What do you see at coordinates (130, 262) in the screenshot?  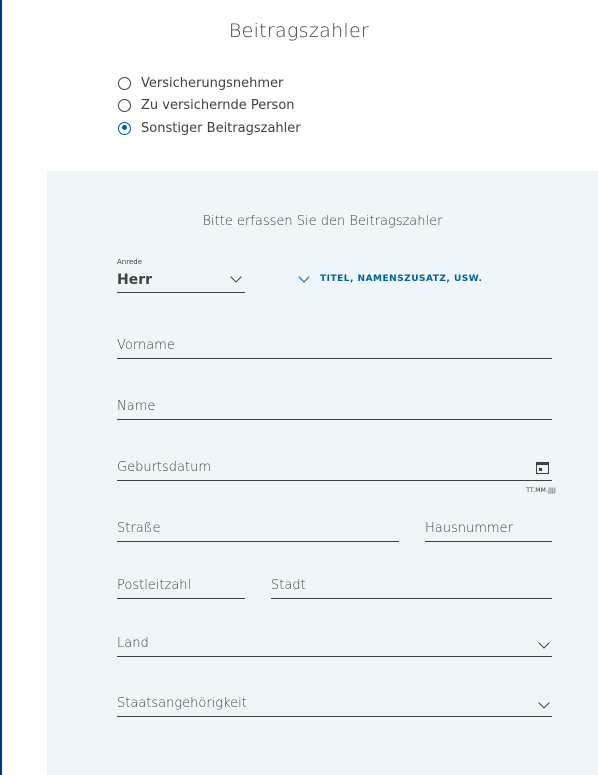 I see `anrede-label: Anrede` at bounding box center [130, 262].